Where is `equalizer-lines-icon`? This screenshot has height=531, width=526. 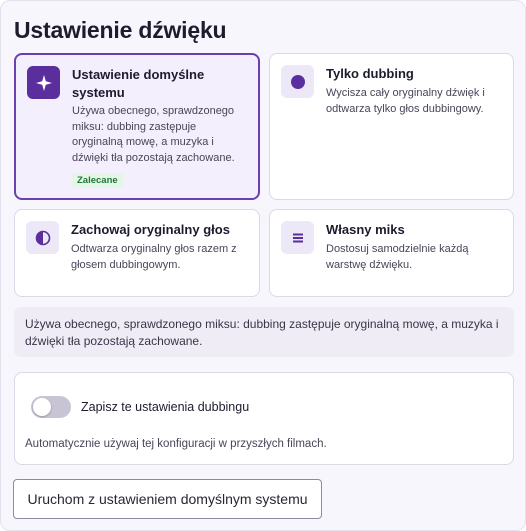 equalizer-lines-icon is located at coordinates (297, 237).